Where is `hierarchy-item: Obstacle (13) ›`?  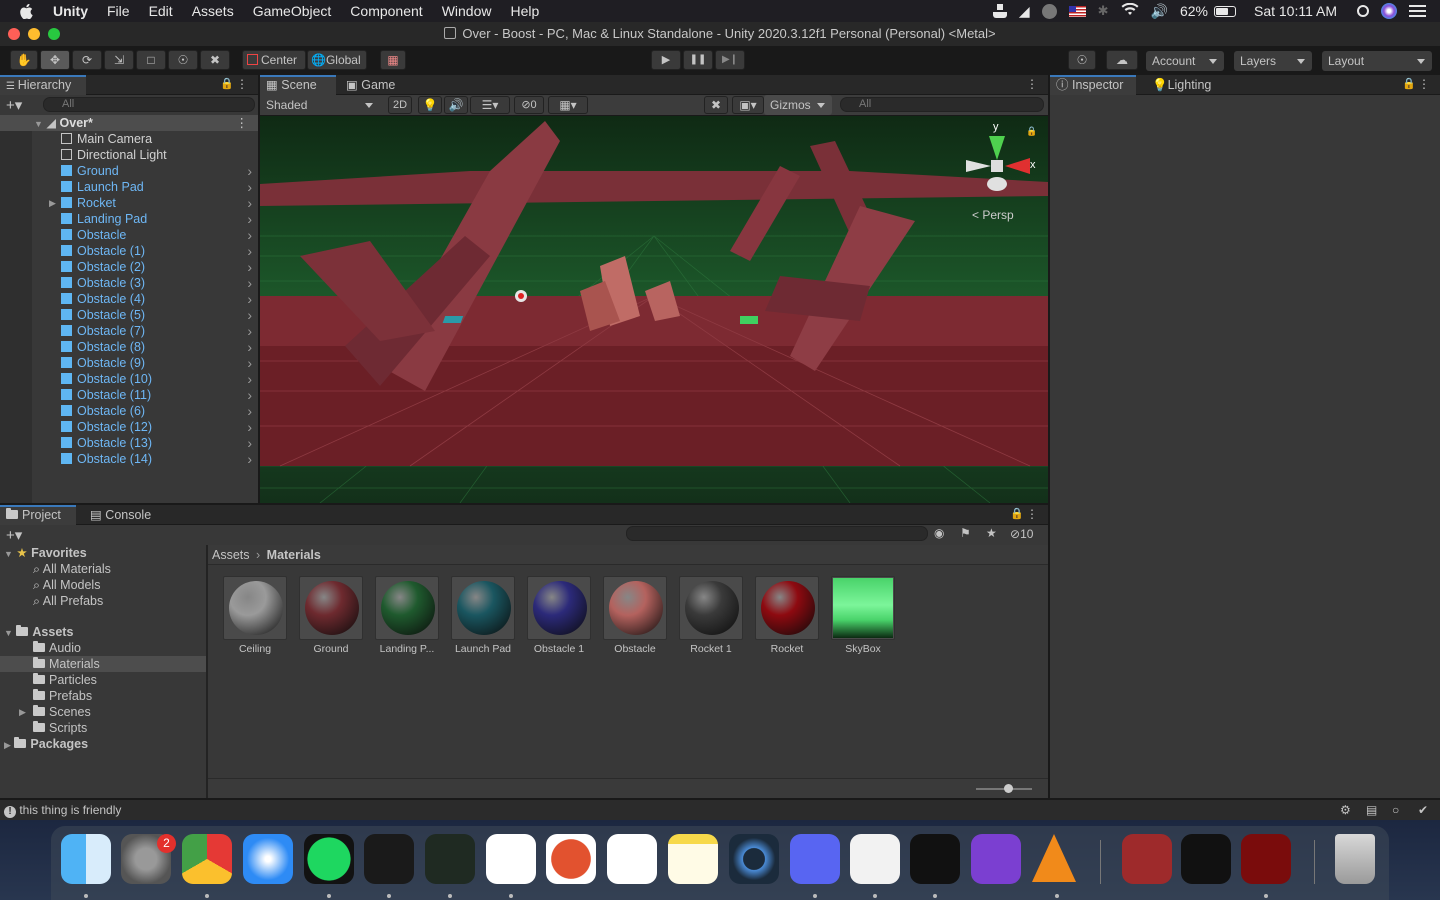
hierarchy-item: Obstacle (13) › is located at coordinates (129, 443).